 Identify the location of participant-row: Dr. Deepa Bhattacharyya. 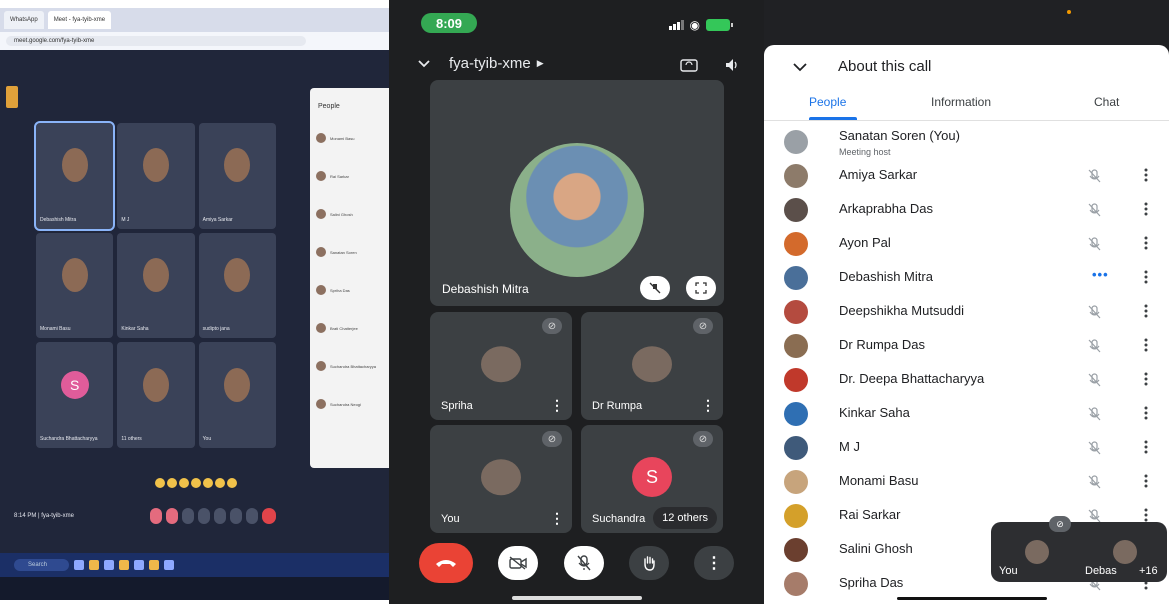
(966, 380).